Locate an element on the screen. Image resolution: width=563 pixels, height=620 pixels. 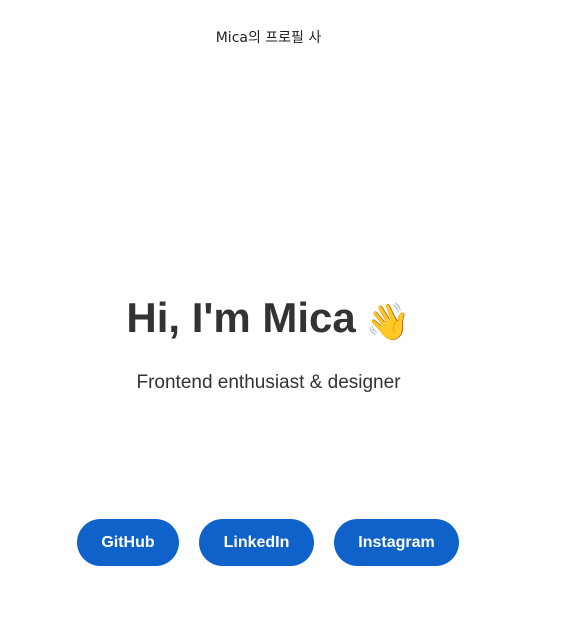
page-caption: Mica의 프로필 사 is located at coordinates (268, 38).